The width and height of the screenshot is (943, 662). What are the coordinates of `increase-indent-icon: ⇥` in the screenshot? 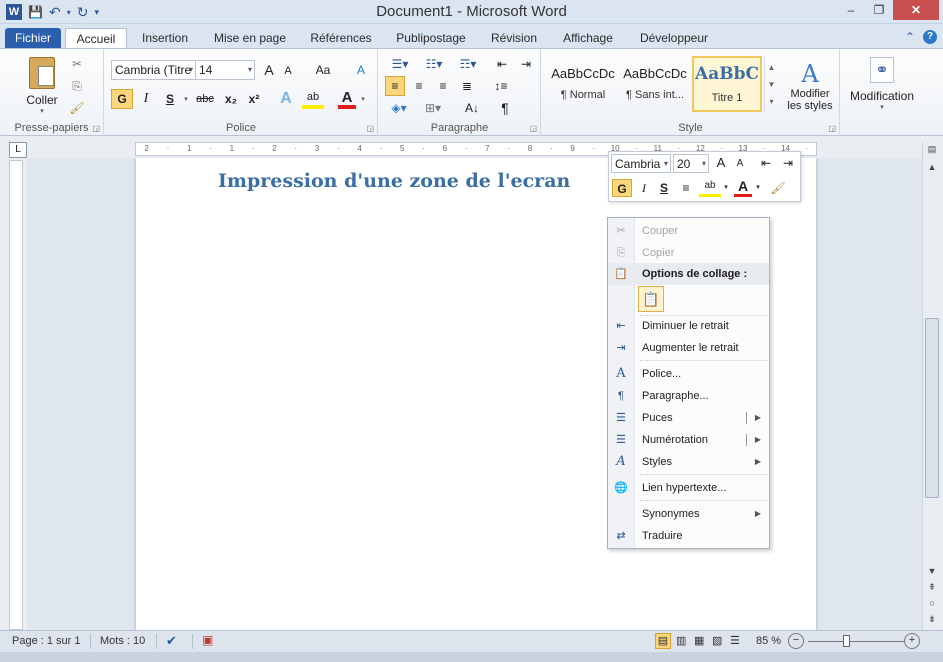 It's located at (526, 64).